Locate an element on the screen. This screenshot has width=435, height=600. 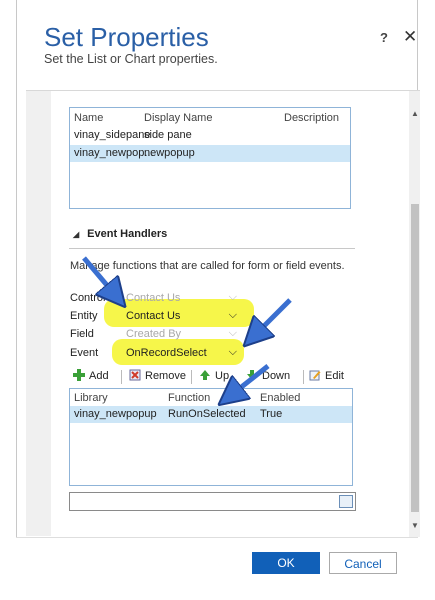
scroll-up-icon: ▲ is located at coordinates (415, 113).